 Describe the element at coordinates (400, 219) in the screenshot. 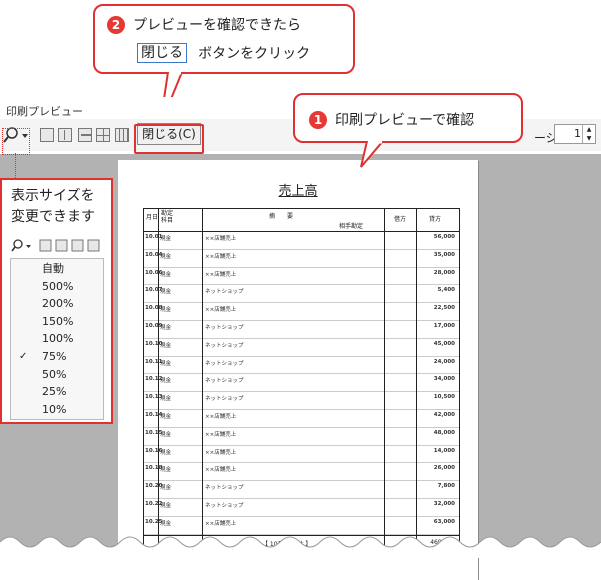

I see `header-debit: 借方` at that location.